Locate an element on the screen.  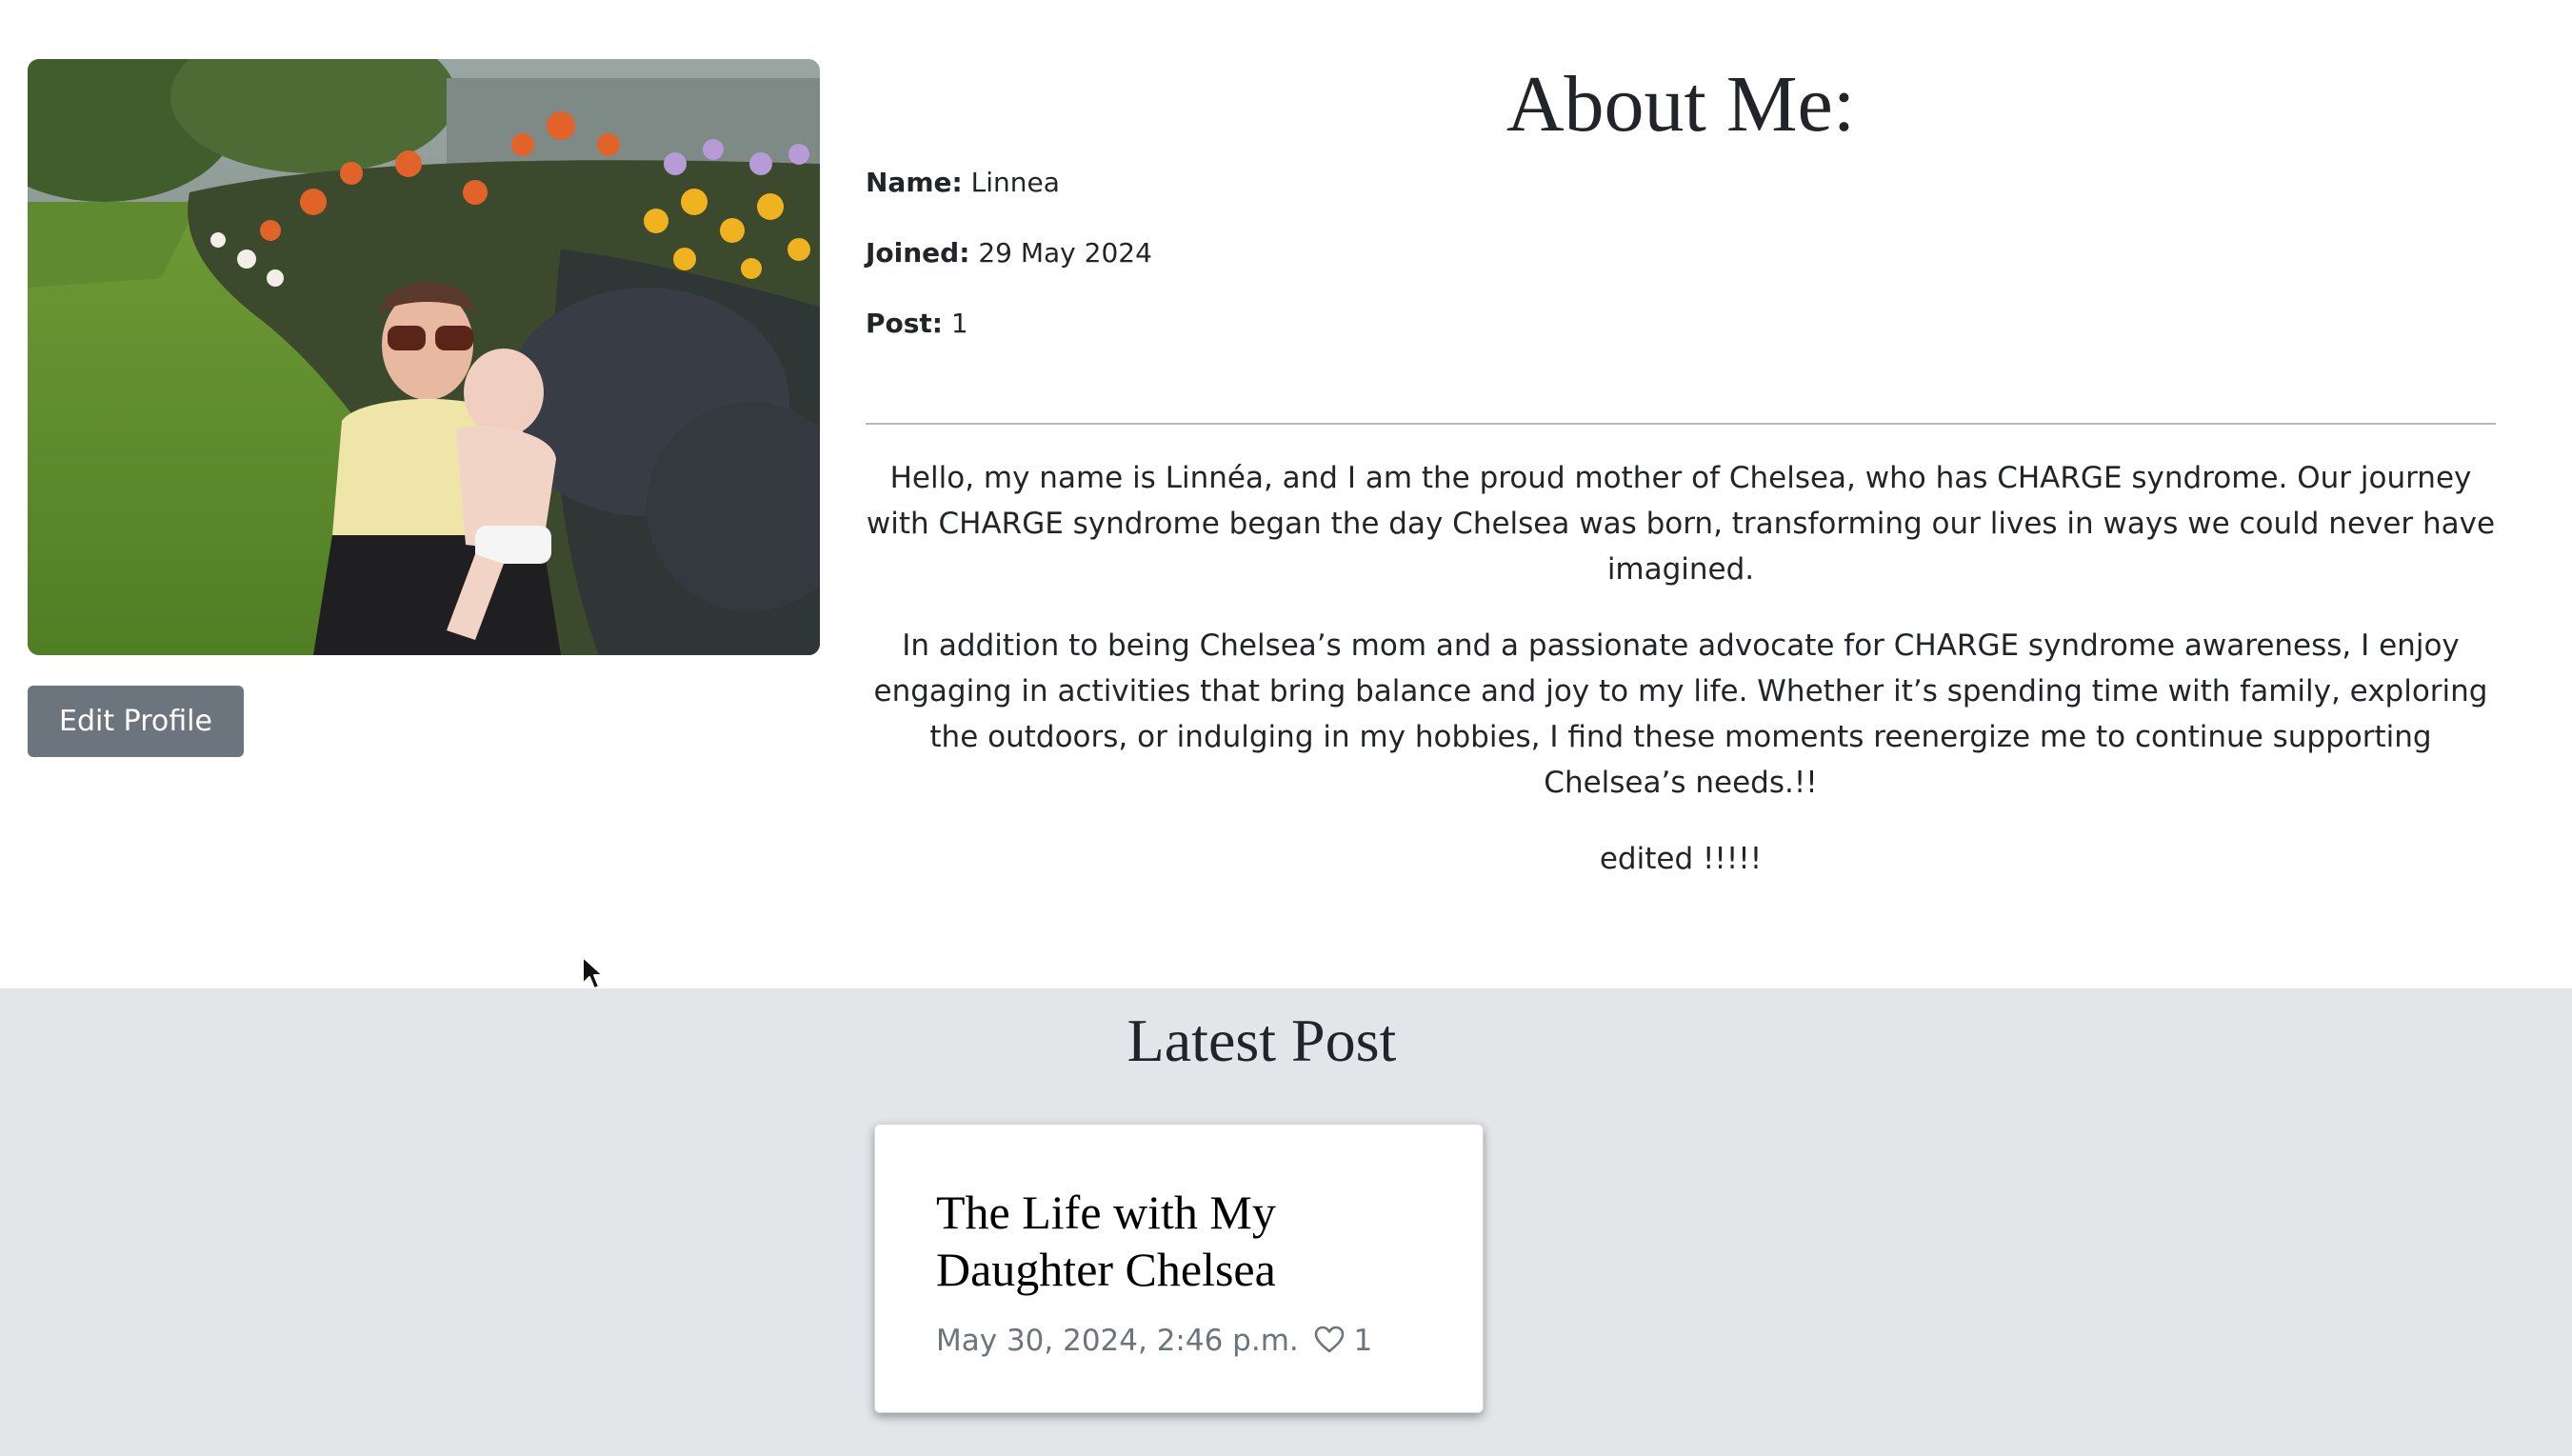
name-value: Linnea is located at coordinates (1015, 182).